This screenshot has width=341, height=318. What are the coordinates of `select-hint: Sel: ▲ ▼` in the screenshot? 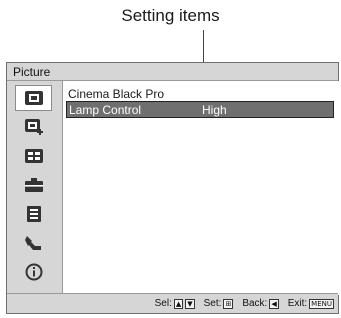 It's located at (175, 303).